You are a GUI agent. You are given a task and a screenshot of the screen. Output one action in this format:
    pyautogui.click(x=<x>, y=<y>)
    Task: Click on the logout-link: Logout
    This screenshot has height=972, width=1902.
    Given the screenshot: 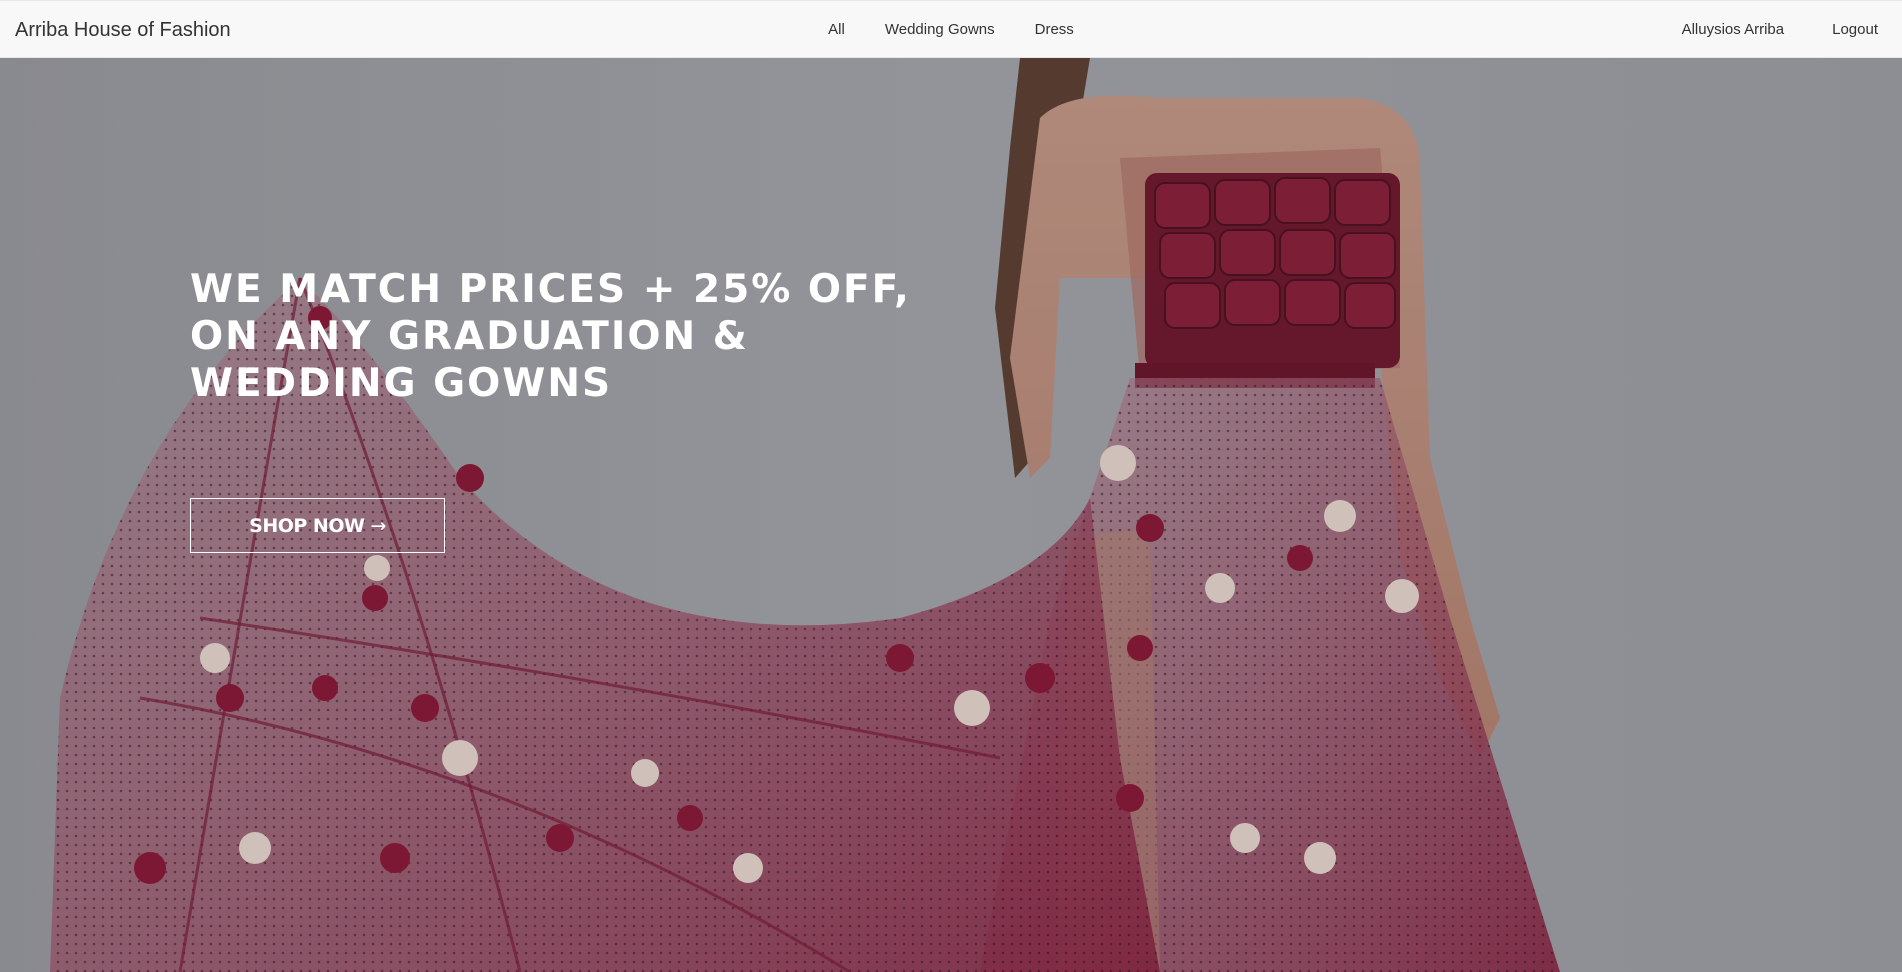 What is the action you would take?
    pyautogui.click(x=1855, y=30)
    